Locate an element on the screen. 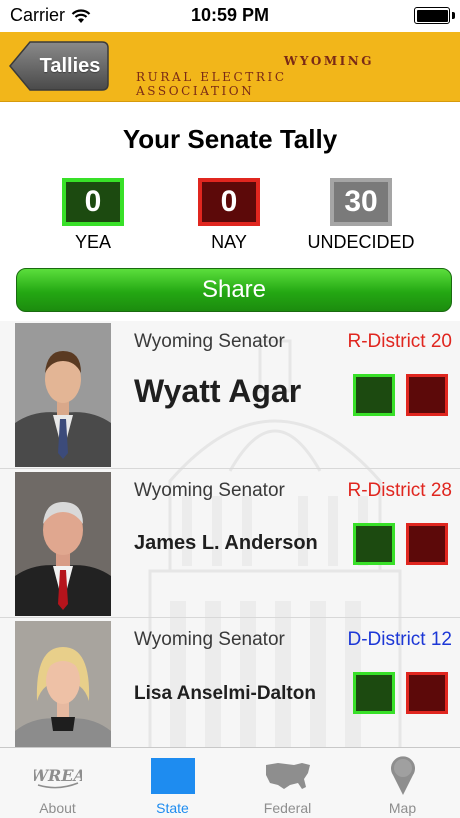  yea-label: YEA is located at coordinates (93, 242).